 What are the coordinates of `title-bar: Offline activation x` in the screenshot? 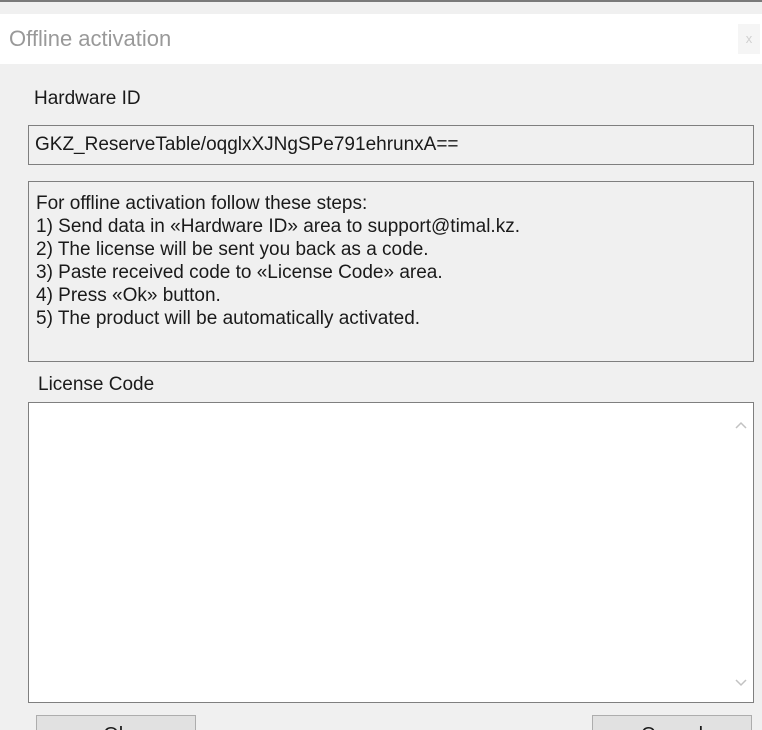 It's located at (381, 39).